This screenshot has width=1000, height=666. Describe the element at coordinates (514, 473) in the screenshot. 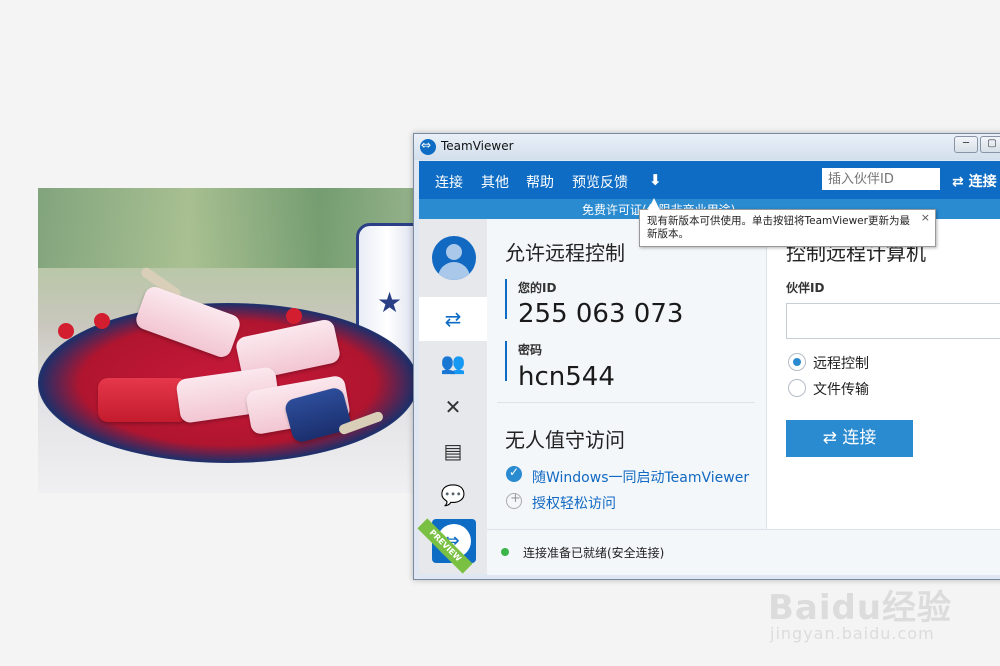

I see `check-icon` at that location.